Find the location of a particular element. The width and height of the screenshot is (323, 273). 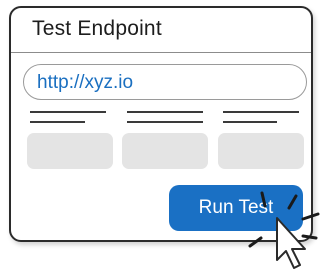

run-test-button: Run Test is located at coordinates (236, 208).